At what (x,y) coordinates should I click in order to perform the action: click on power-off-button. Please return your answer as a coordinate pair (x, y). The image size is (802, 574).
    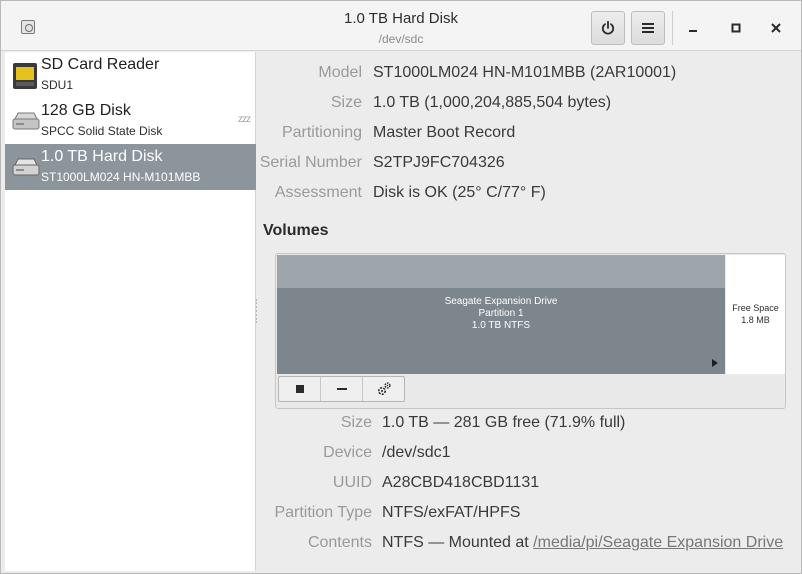
    Looking at the image, I should click on (608, 28).